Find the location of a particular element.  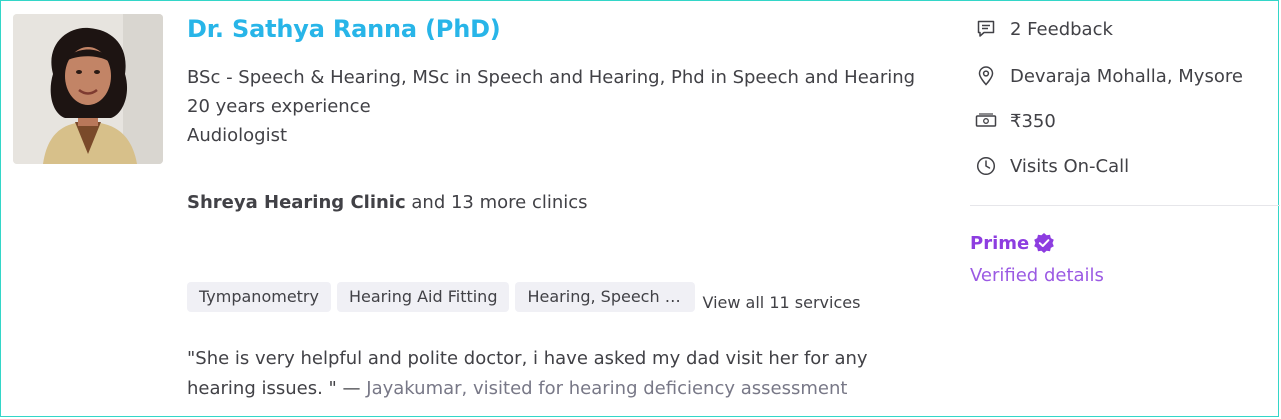

feedback-item: 2 Feedback is located at coordinates (1044, 29).